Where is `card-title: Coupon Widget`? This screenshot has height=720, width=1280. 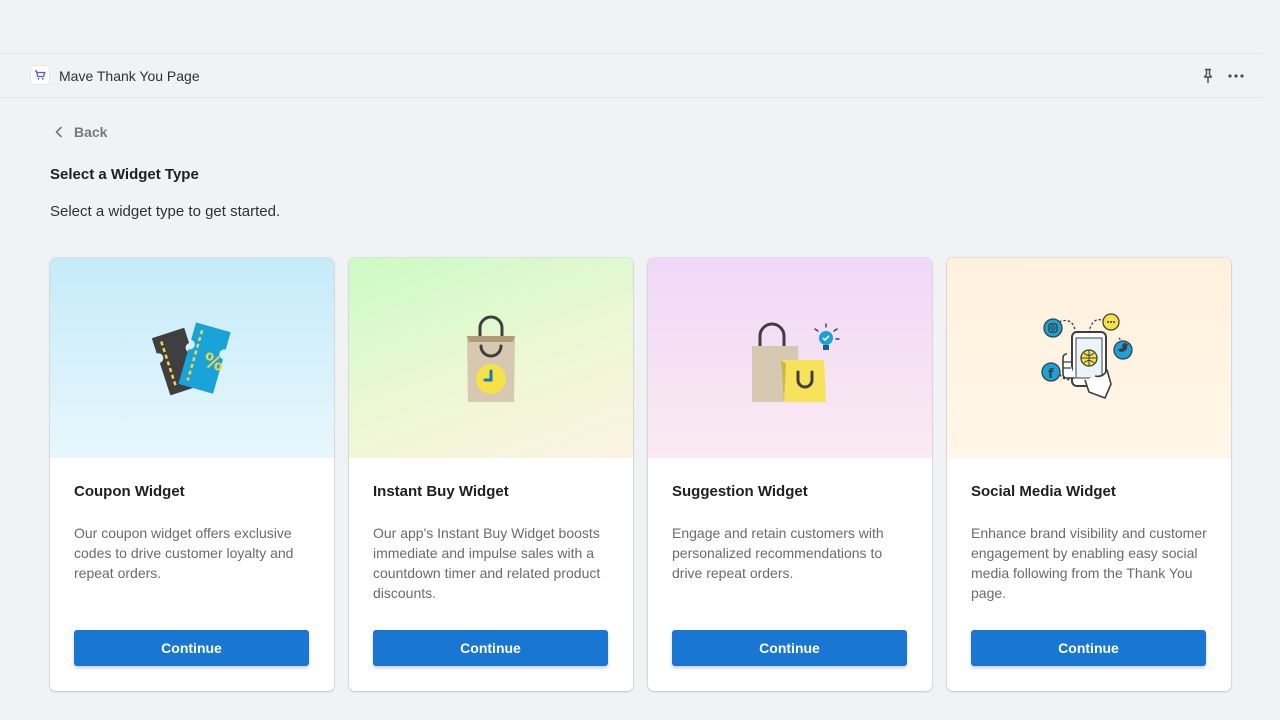 card-title: Coupon Widget is located at coordinates (129, 491).